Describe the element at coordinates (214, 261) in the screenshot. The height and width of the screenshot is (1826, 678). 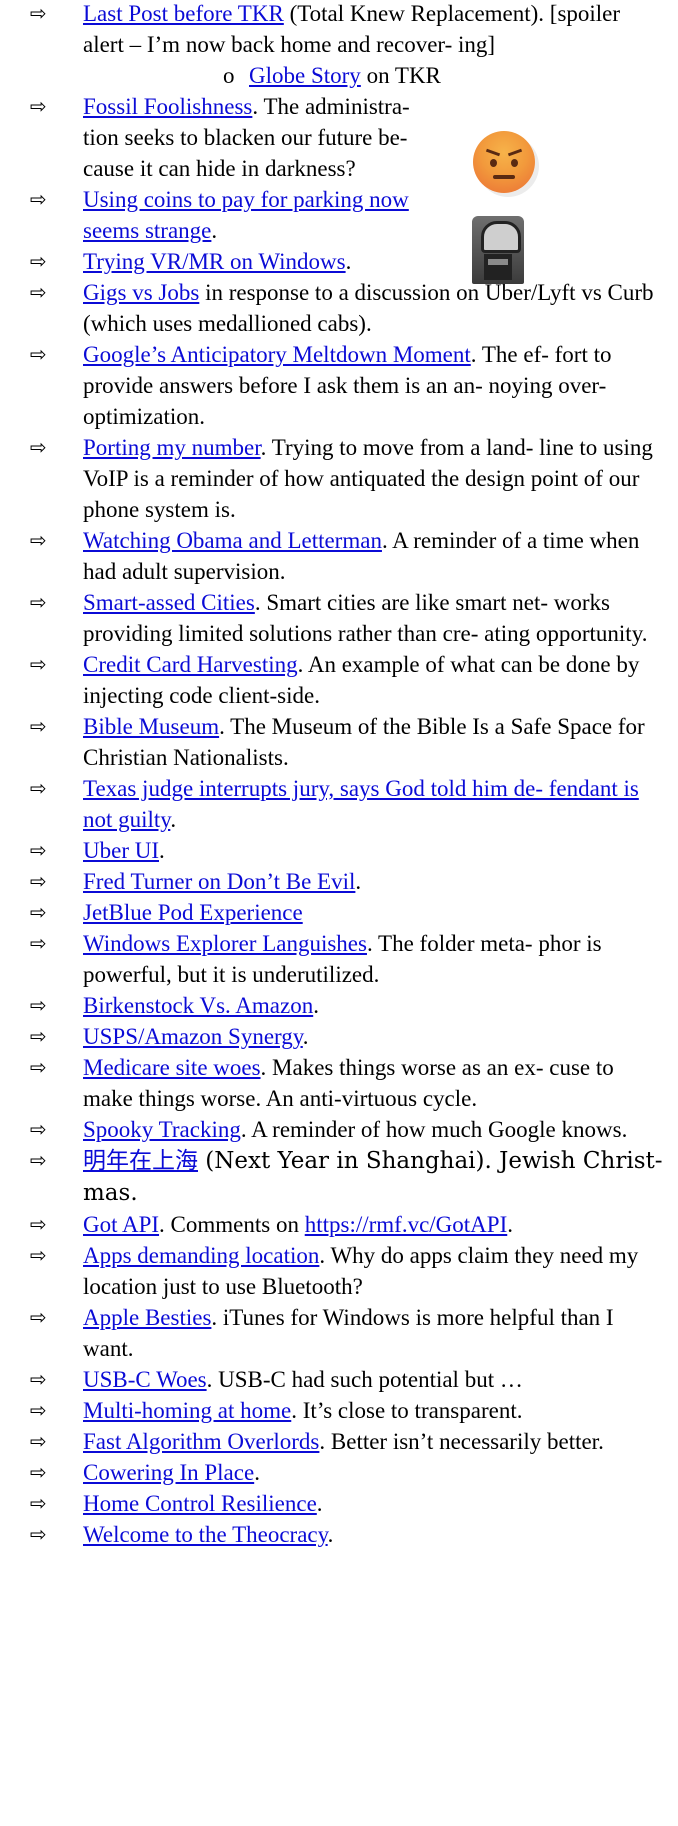
I see `post-link: Trying VR/MR on Windows` at that location.